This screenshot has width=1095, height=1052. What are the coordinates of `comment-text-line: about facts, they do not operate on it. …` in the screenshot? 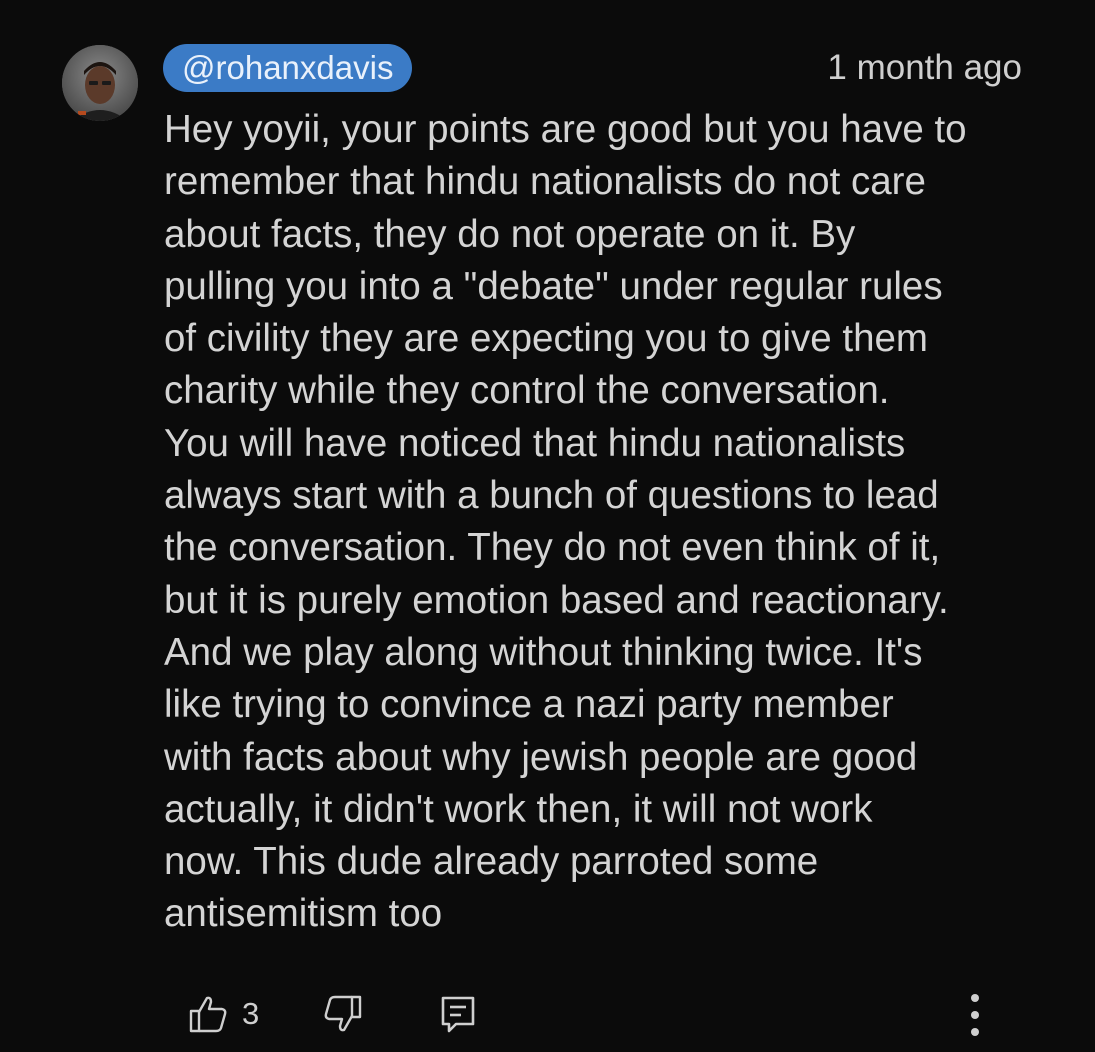 It's located at (510, 234).